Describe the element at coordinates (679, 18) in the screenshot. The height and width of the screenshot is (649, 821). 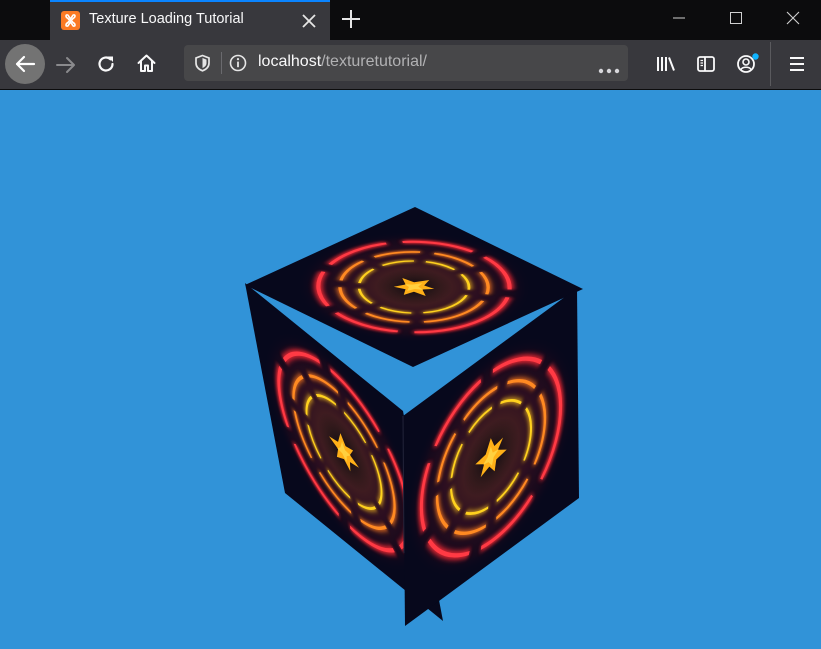
I see `minimize-icon` at that location.